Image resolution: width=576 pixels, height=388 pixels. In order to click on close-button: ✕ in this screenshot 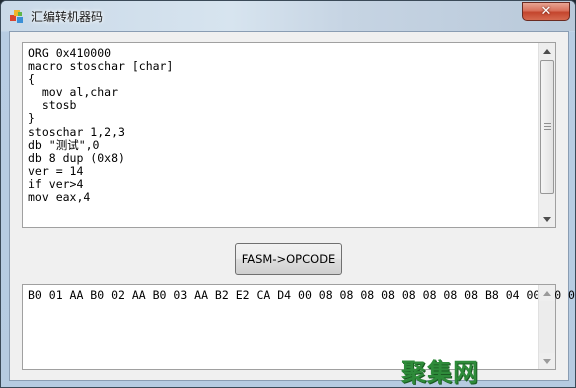, I will do `click(546, 11)`.